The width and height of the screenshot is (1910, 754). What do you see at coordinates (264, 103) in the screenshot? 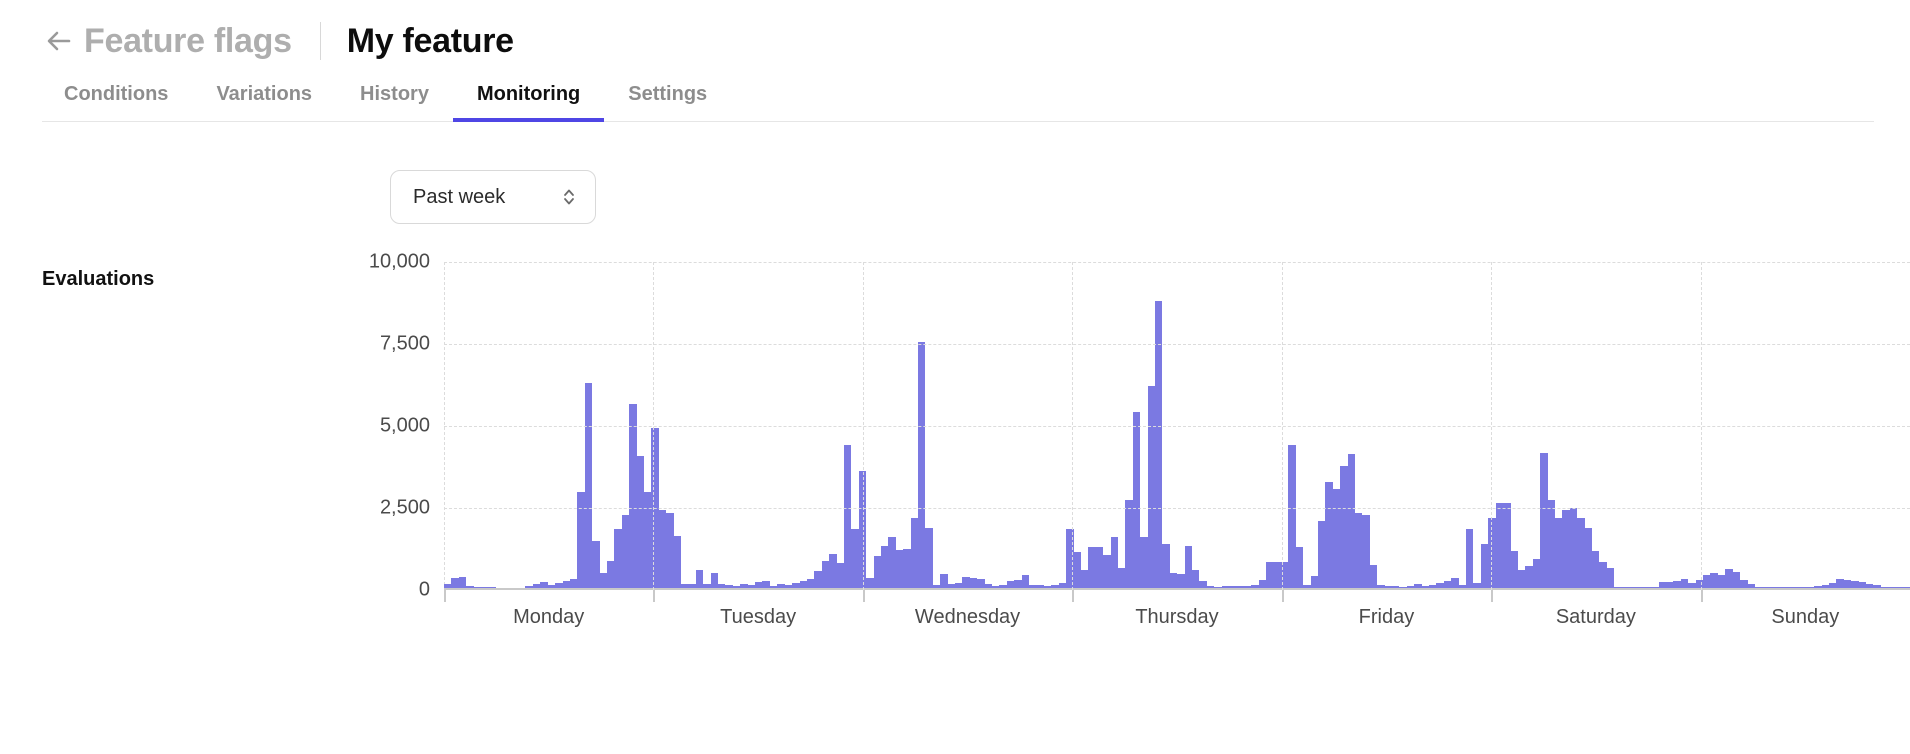
I see `tab-variations: Variations` at bounding box center [264, 103].